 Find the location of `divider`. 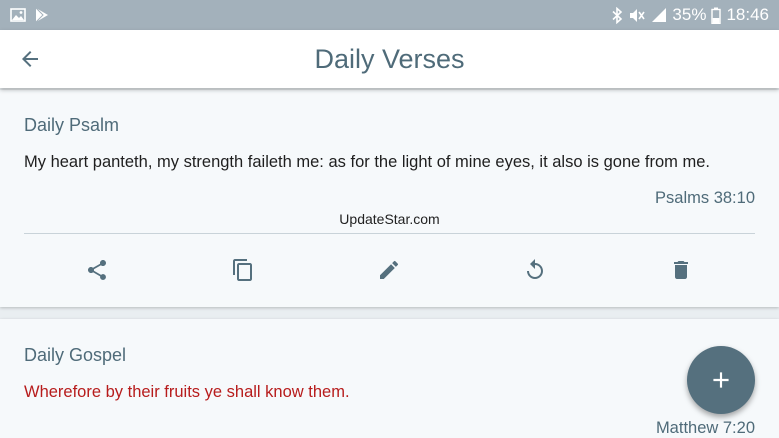

divider is located at coordinates (389, 233).